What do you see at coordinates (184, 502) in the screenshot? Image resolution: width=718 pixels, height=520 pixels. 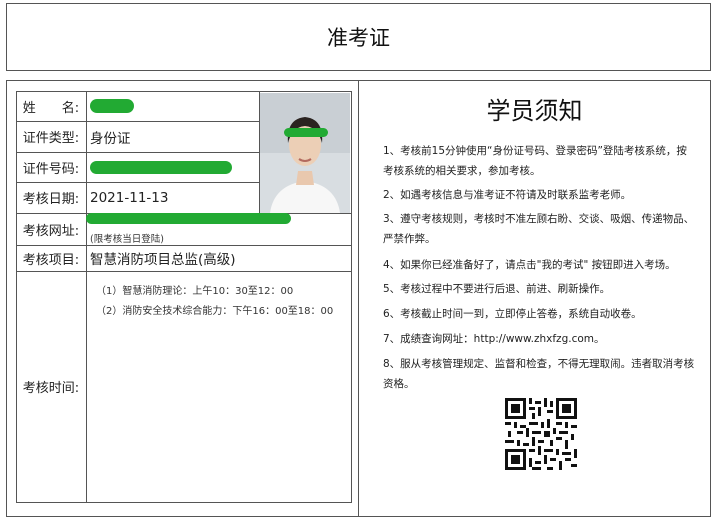 I see `table-border-bottom` at bounding box center [184, 502].